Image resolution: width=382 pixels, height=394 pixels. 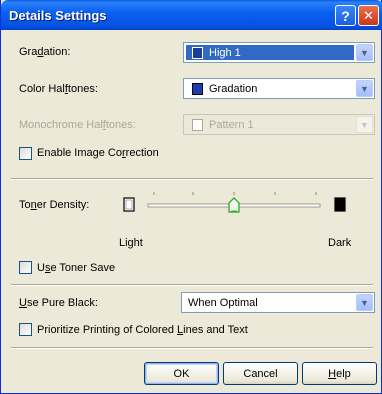 I want to click on toner-density-label: Toner Density:, so click(x=54, y=205).